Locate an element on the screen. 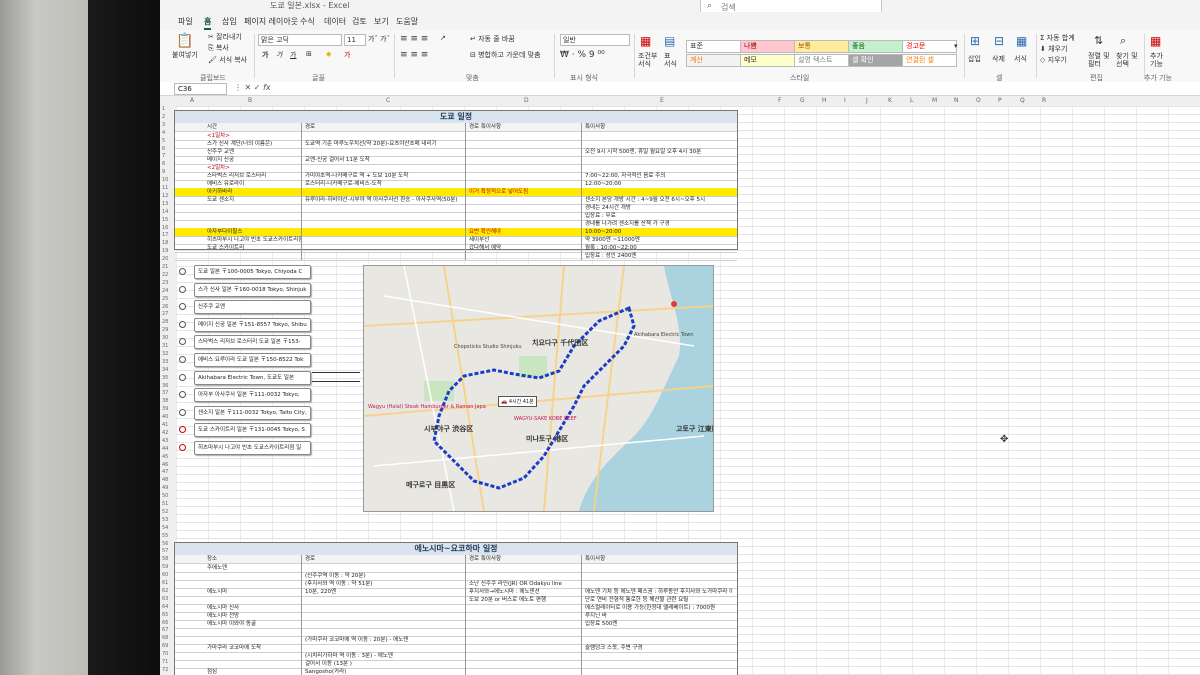  table-cell: 스타벅스 리저브 로스터리 is located at coordinates (254, 176).